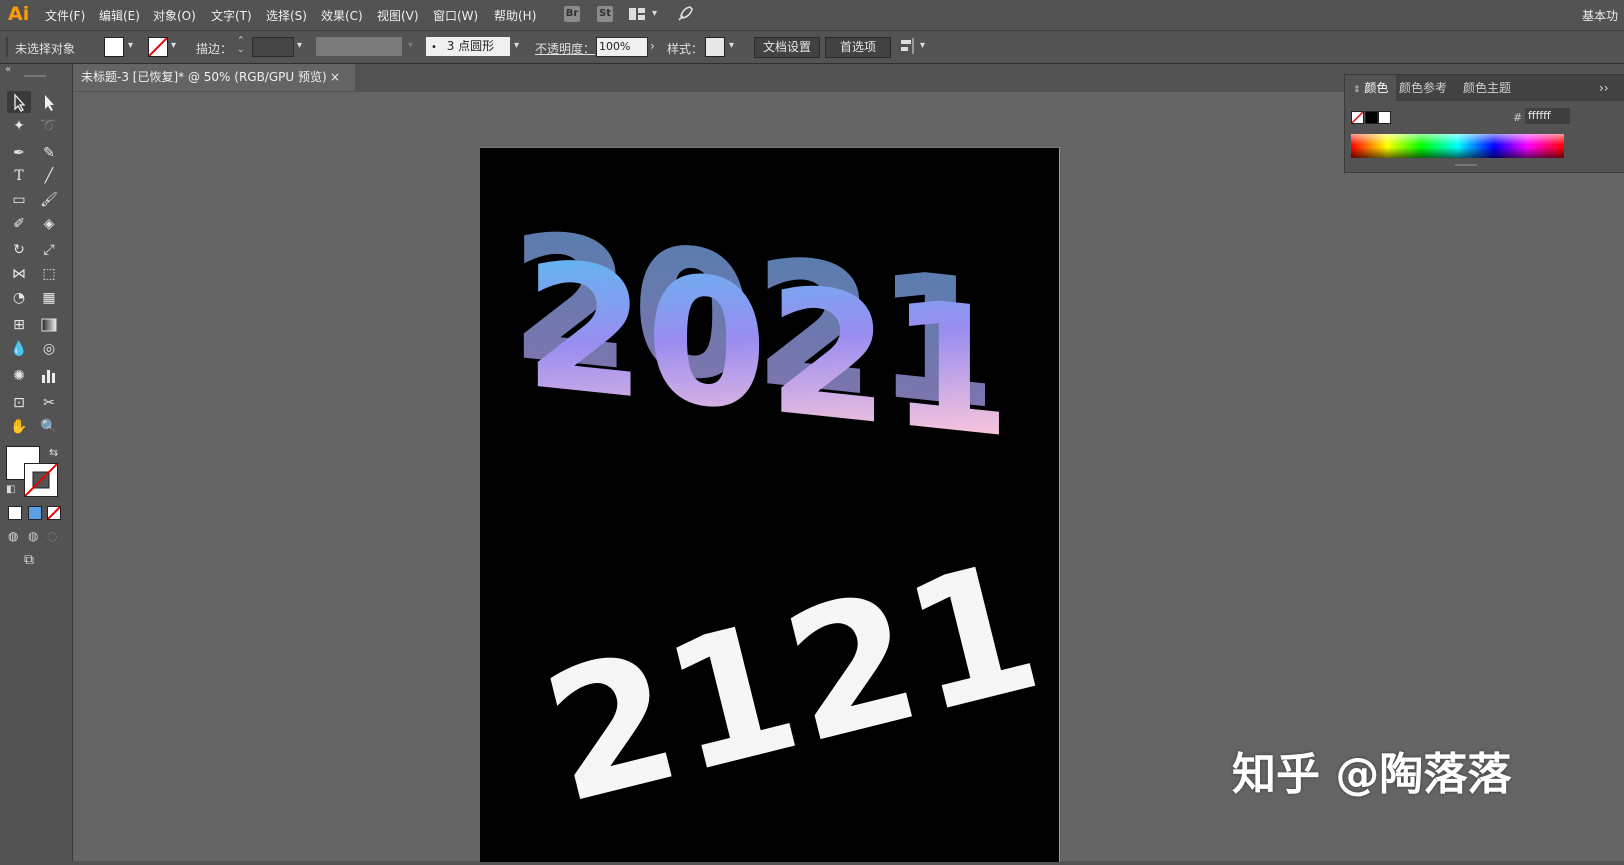 This screenshot has width=1624, height=865. I want to click on chevron-down-icon: ▾, so click(654, 13).